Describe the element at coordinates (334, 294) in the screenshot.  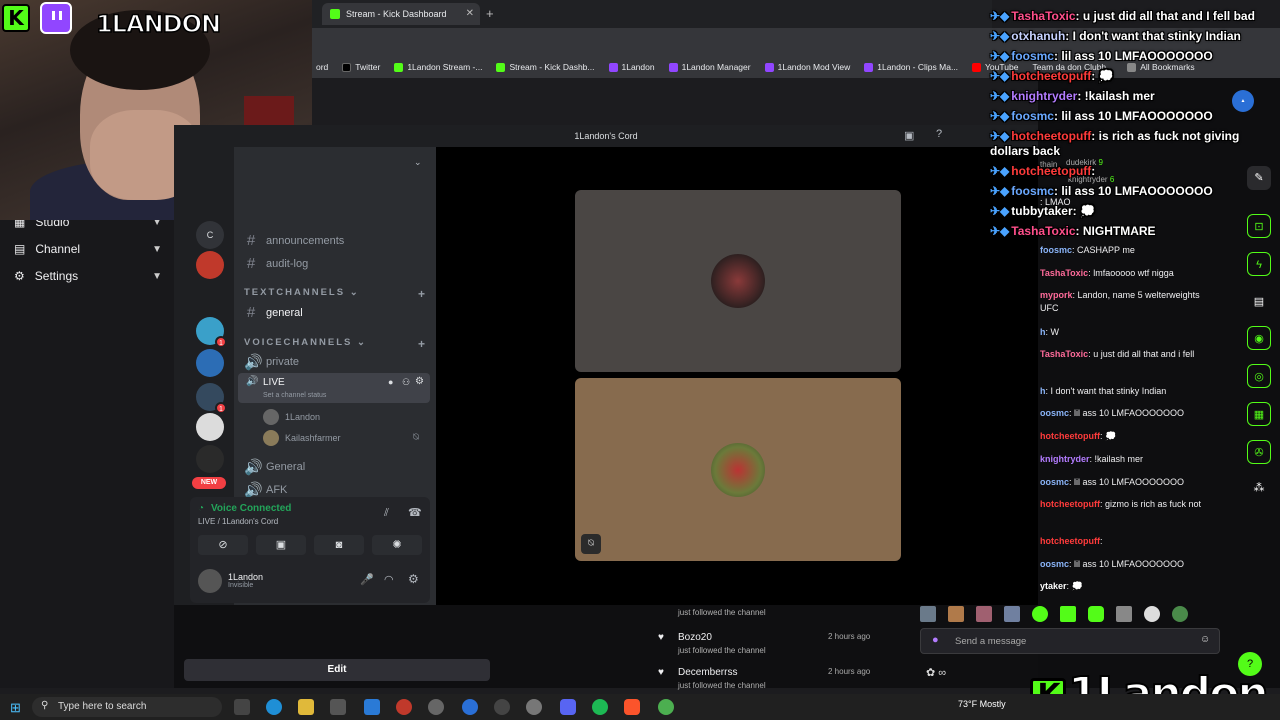
I see `category-text-channels: TEXTCHANNELS ⌄ +` at that location.